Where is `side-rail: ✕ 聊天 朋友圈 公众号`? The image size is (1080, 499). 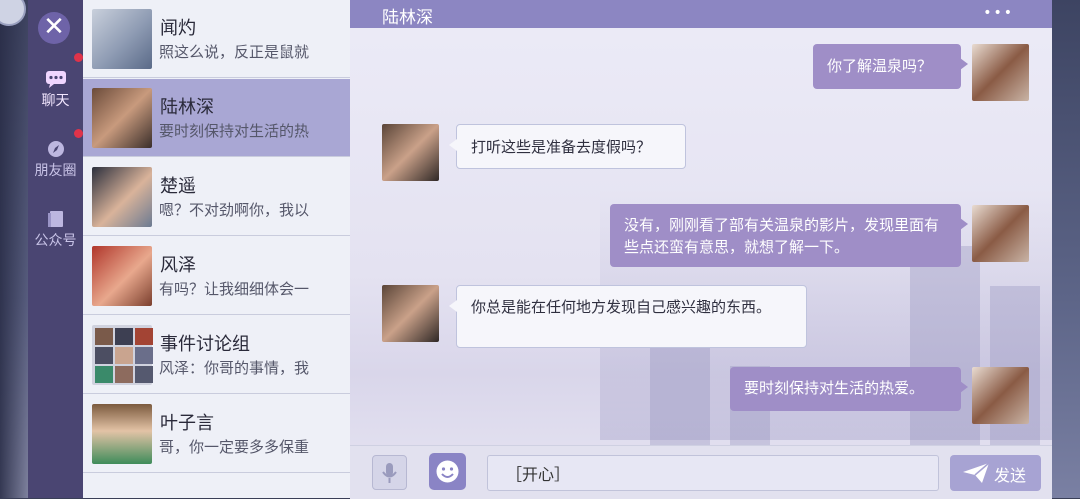
side-rail: ✕ 聊天 朋友圈 公众号 is located at coordinates (55, 249).